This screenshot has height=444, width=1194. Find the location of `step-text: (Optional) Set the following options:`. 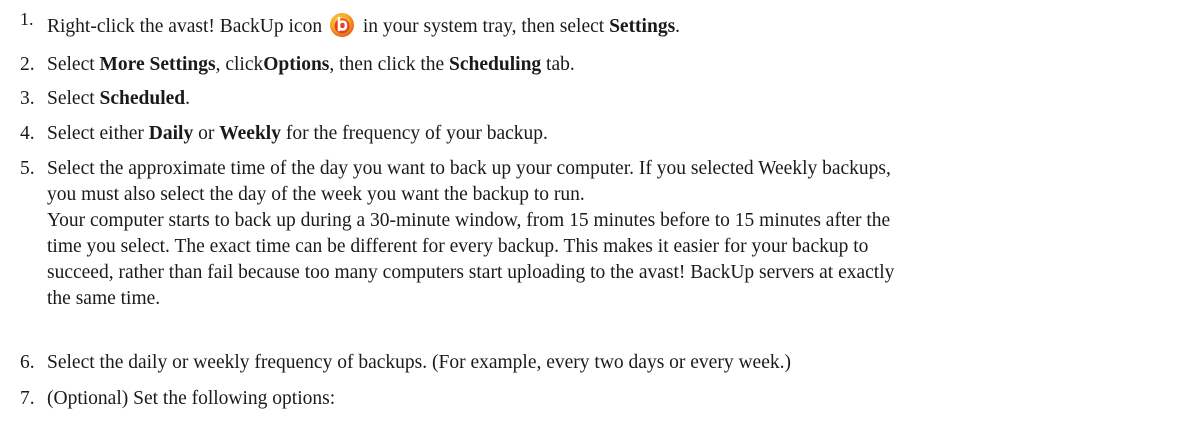

step-text: (Optional) Set the following options: is located at coordinates (191, 398).